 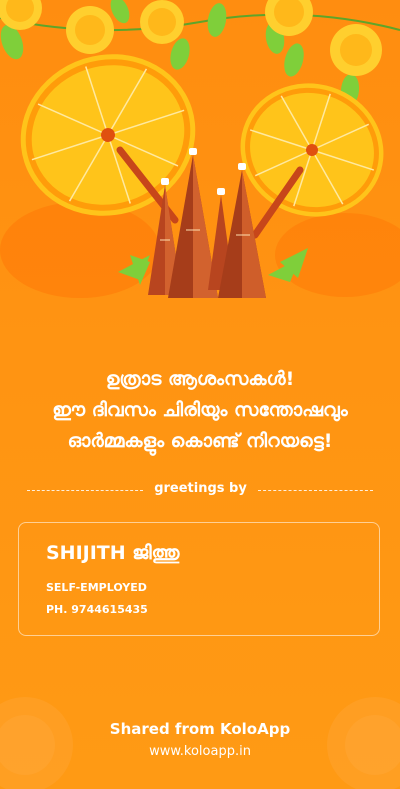 I want to click on corner-flower-right, so click(x=363, y=743).